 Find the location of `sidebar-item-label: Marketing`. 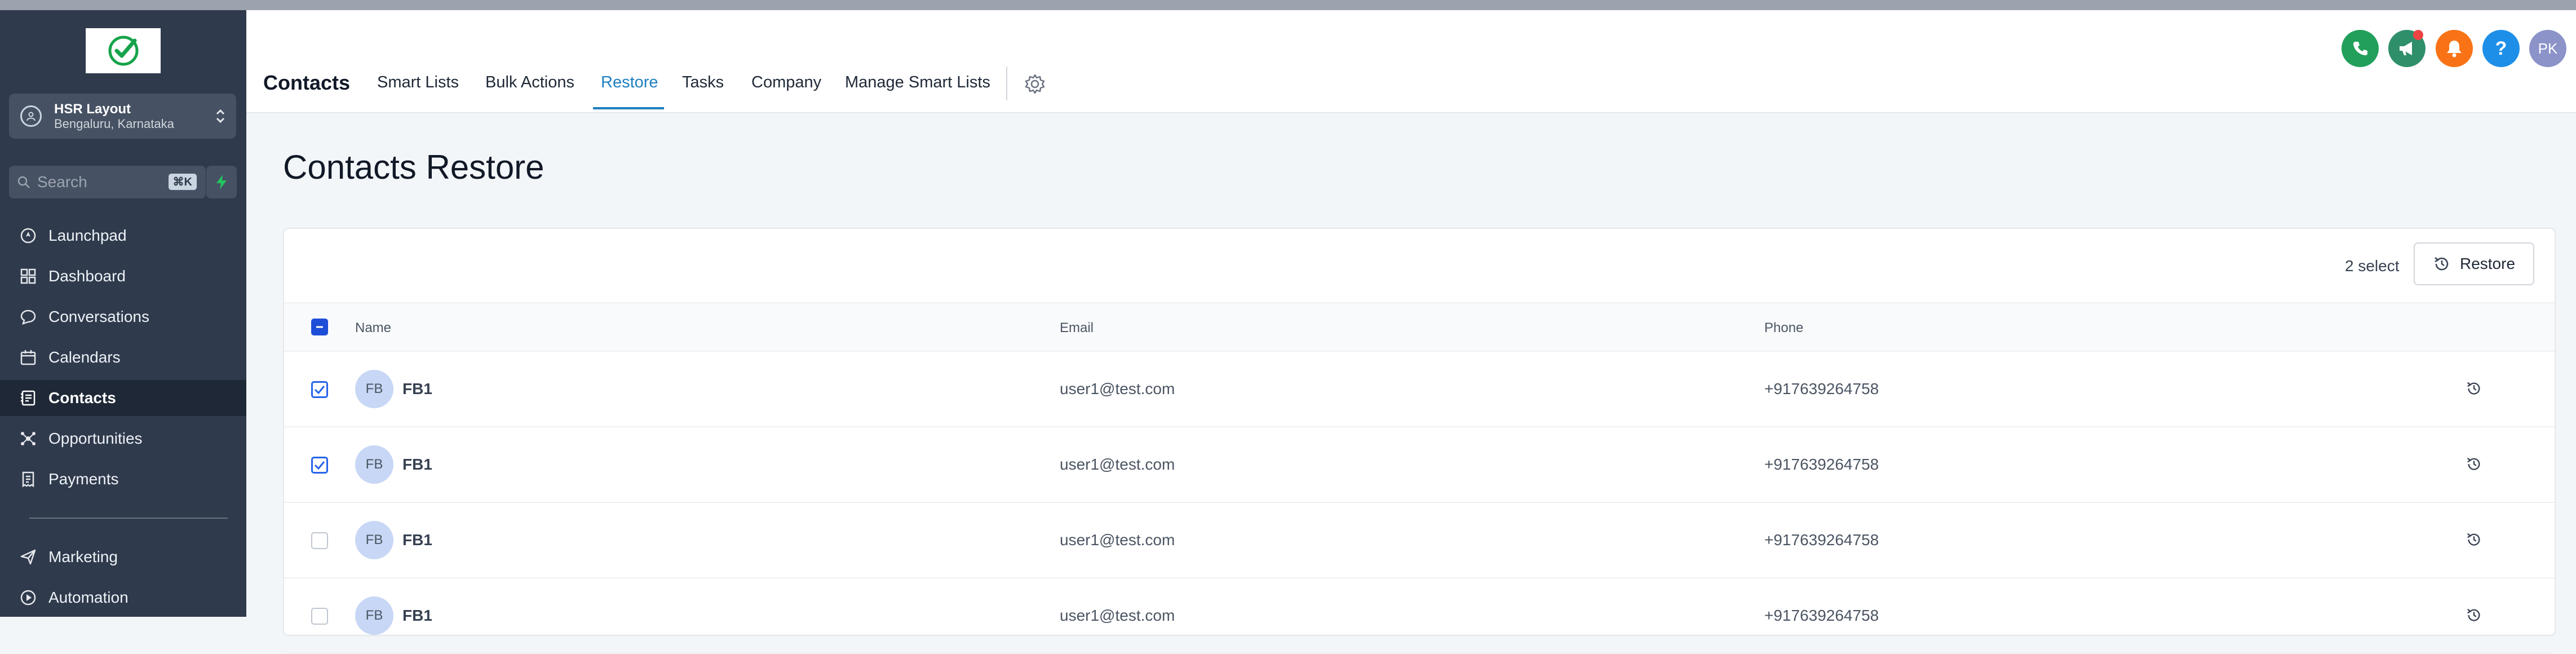

sidebar-item-label: Marketing is located at coordinates (83, 556).